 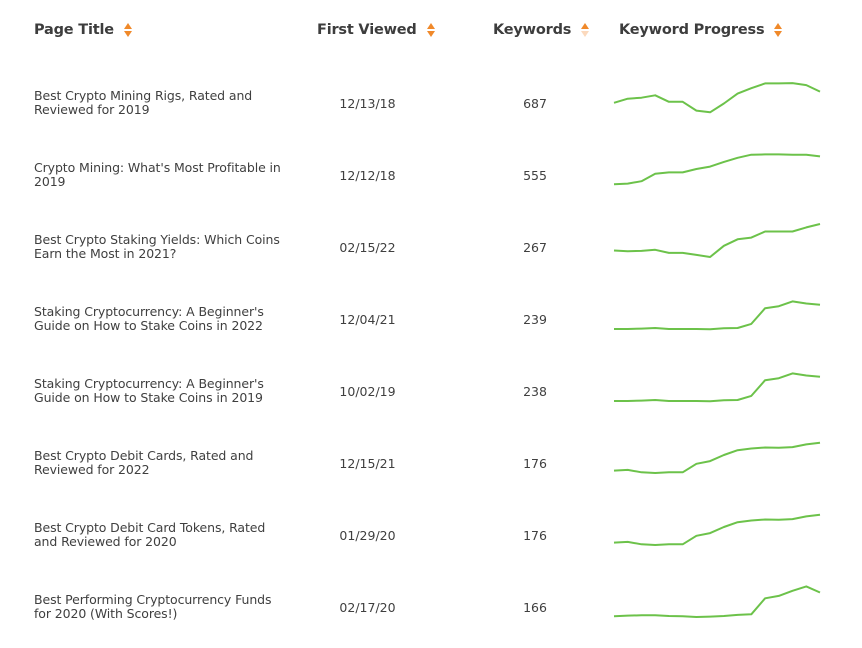 What do you see at coordinates (532, 30) in the screenshot?
I see `column-header-label: Keywords` at bounding box center [532, 30].